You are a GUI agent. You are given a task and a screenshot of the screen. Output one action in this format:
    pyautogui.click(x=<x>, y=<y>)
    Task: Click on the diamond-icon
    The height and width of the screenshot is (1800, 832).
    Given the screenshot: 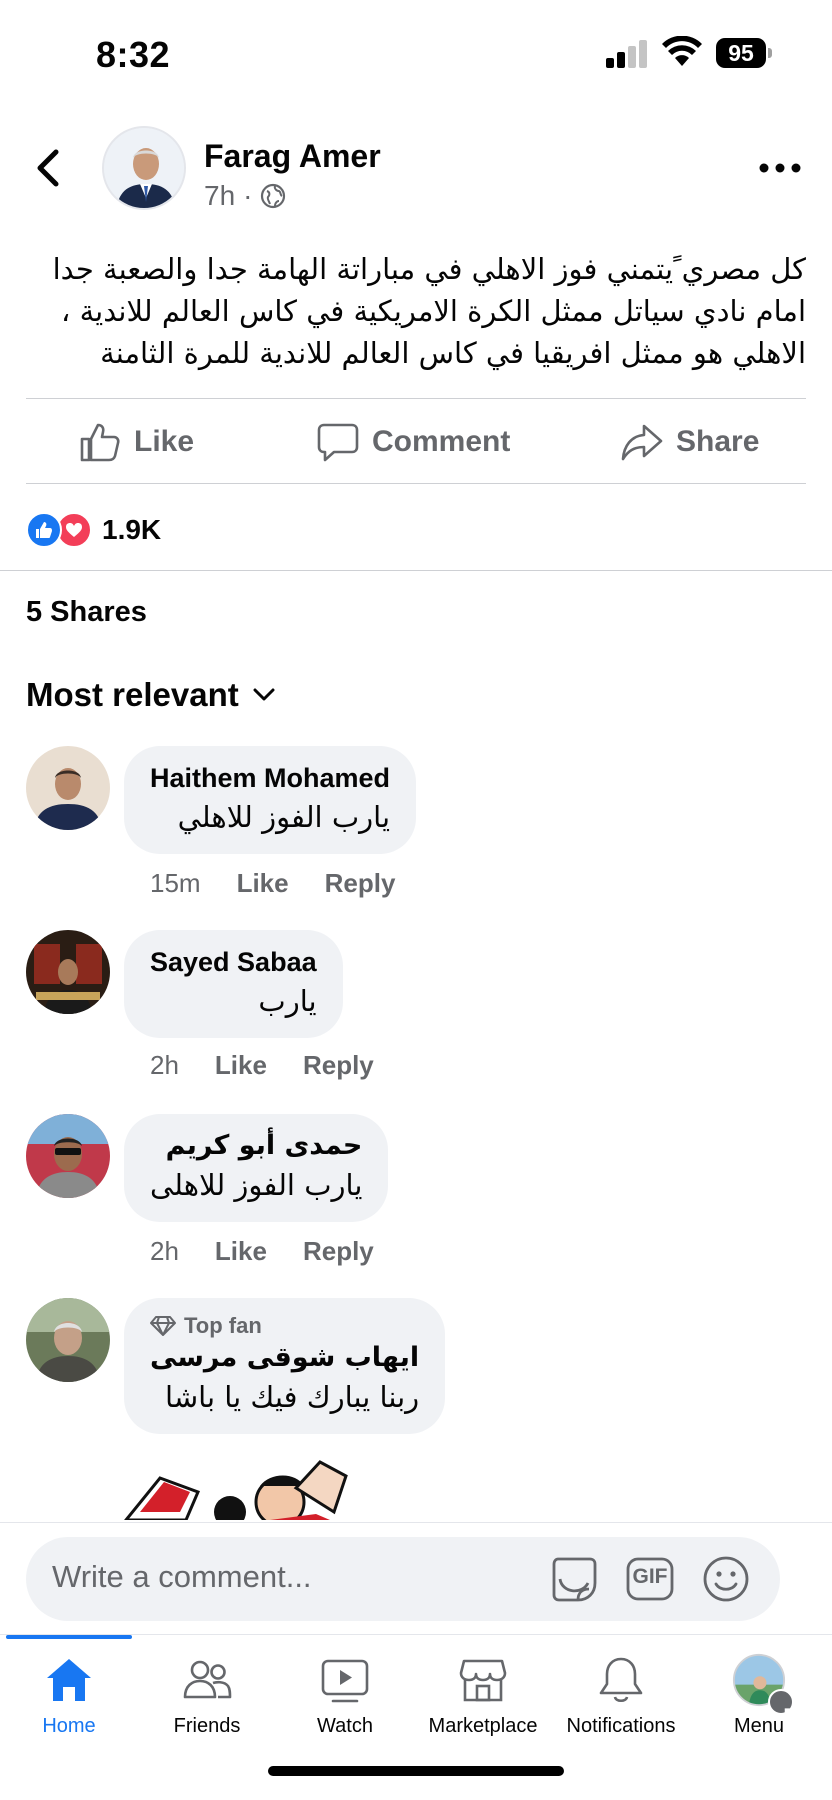 What is the action you would take?
    pyautogui.click(x=163, y=1326)
    